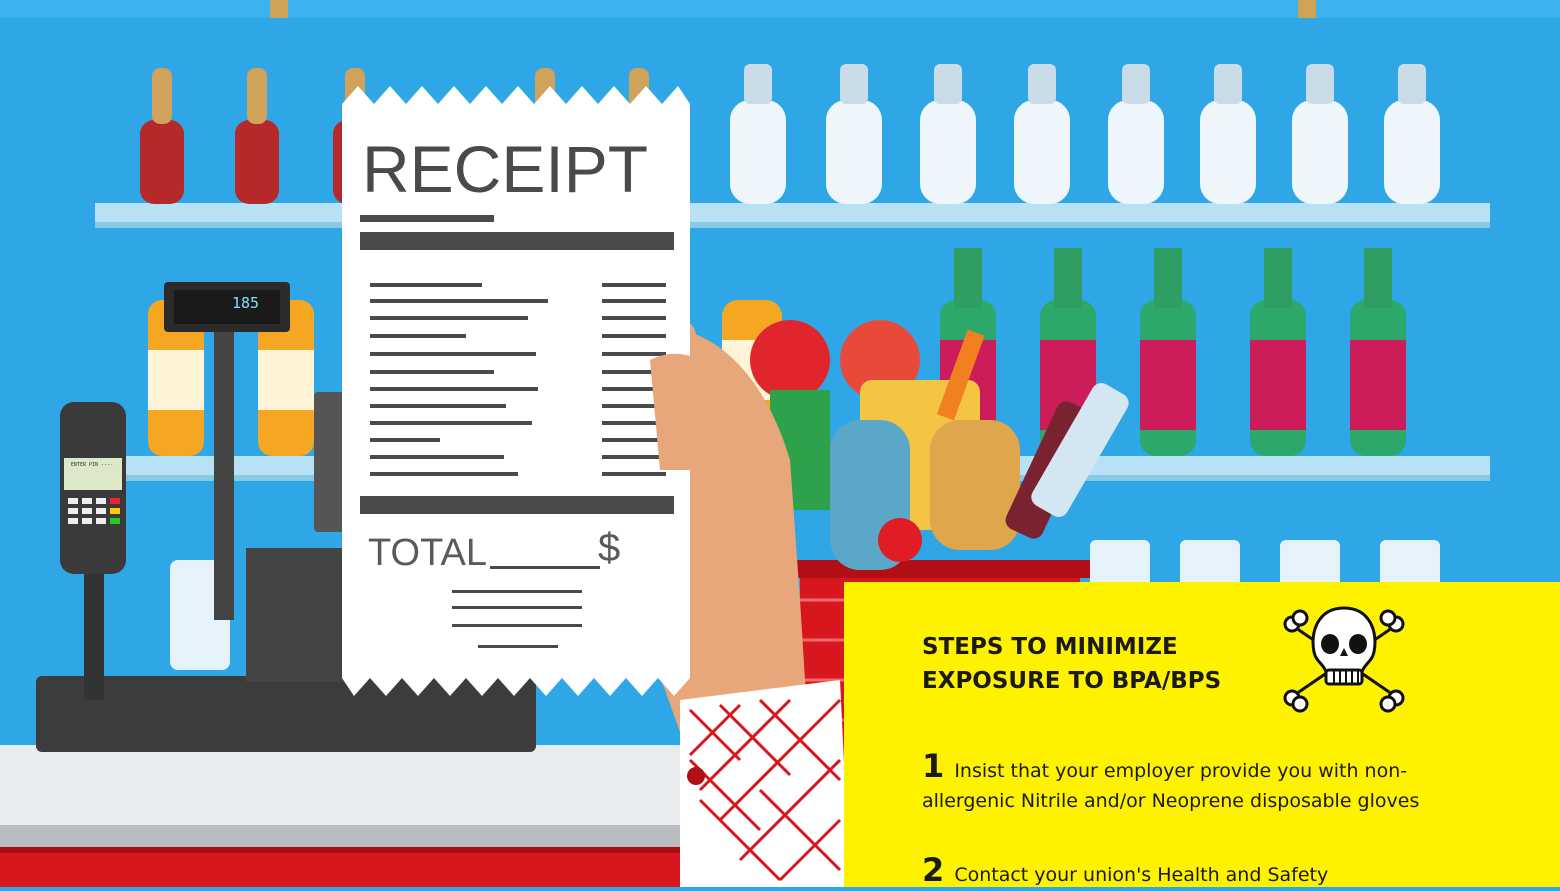 The width and height of the screenshot is (1560, 891). Describe the element at coordinates (505, 169) in the screenshot. I see `receipt-title: RECEIPT` at that location.